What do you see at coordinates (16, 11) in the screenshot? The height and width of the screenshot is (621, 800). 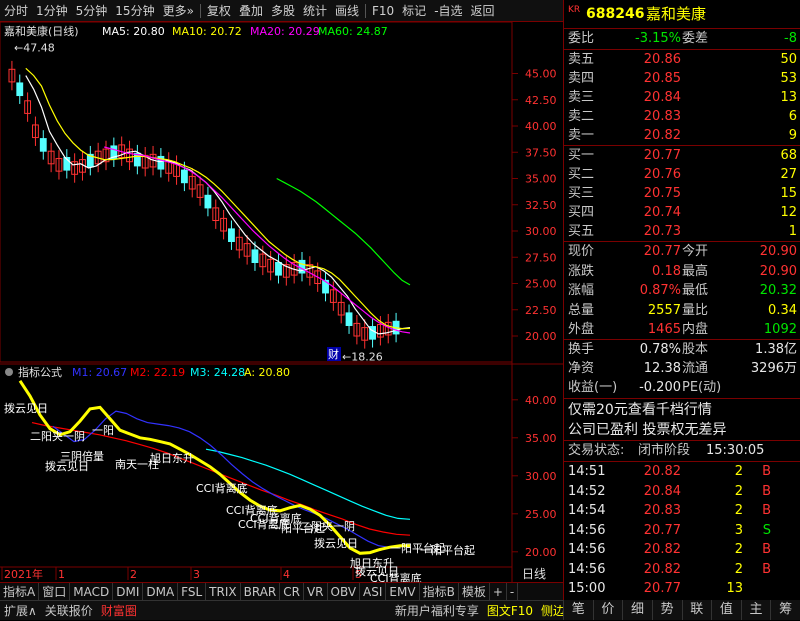 I see `toolbar-item-0: 分时` at bounding box center [16, 11].